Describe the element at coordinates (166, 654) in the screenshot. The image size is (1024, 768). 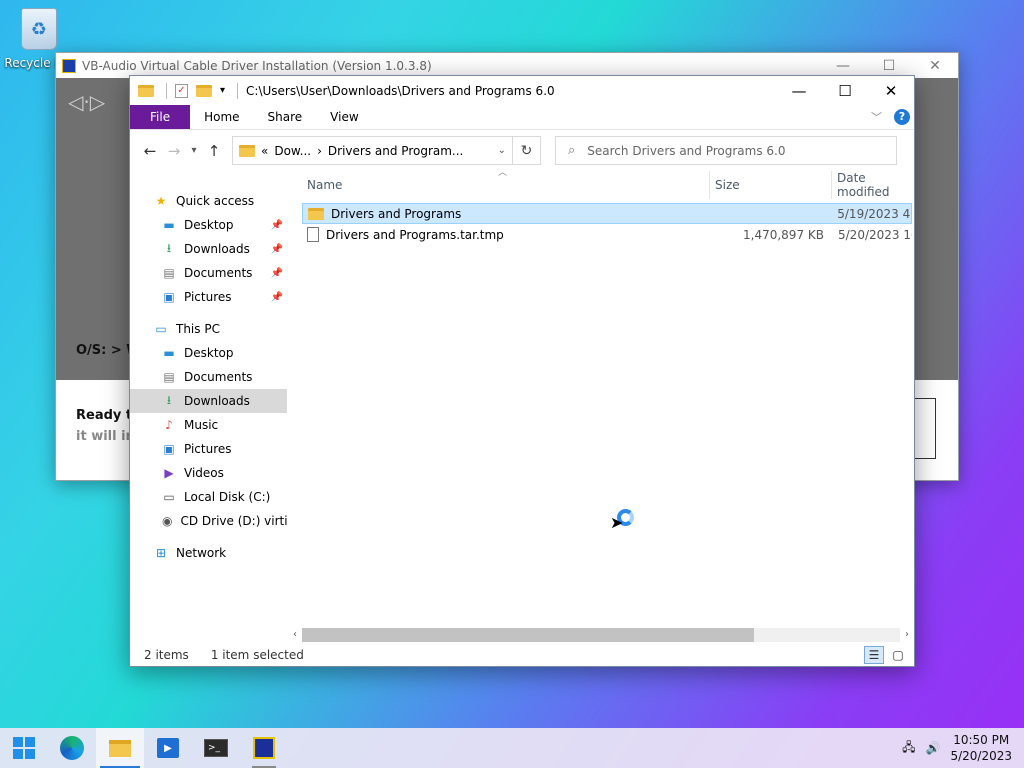
I see `item-count: 2 items` at that location.